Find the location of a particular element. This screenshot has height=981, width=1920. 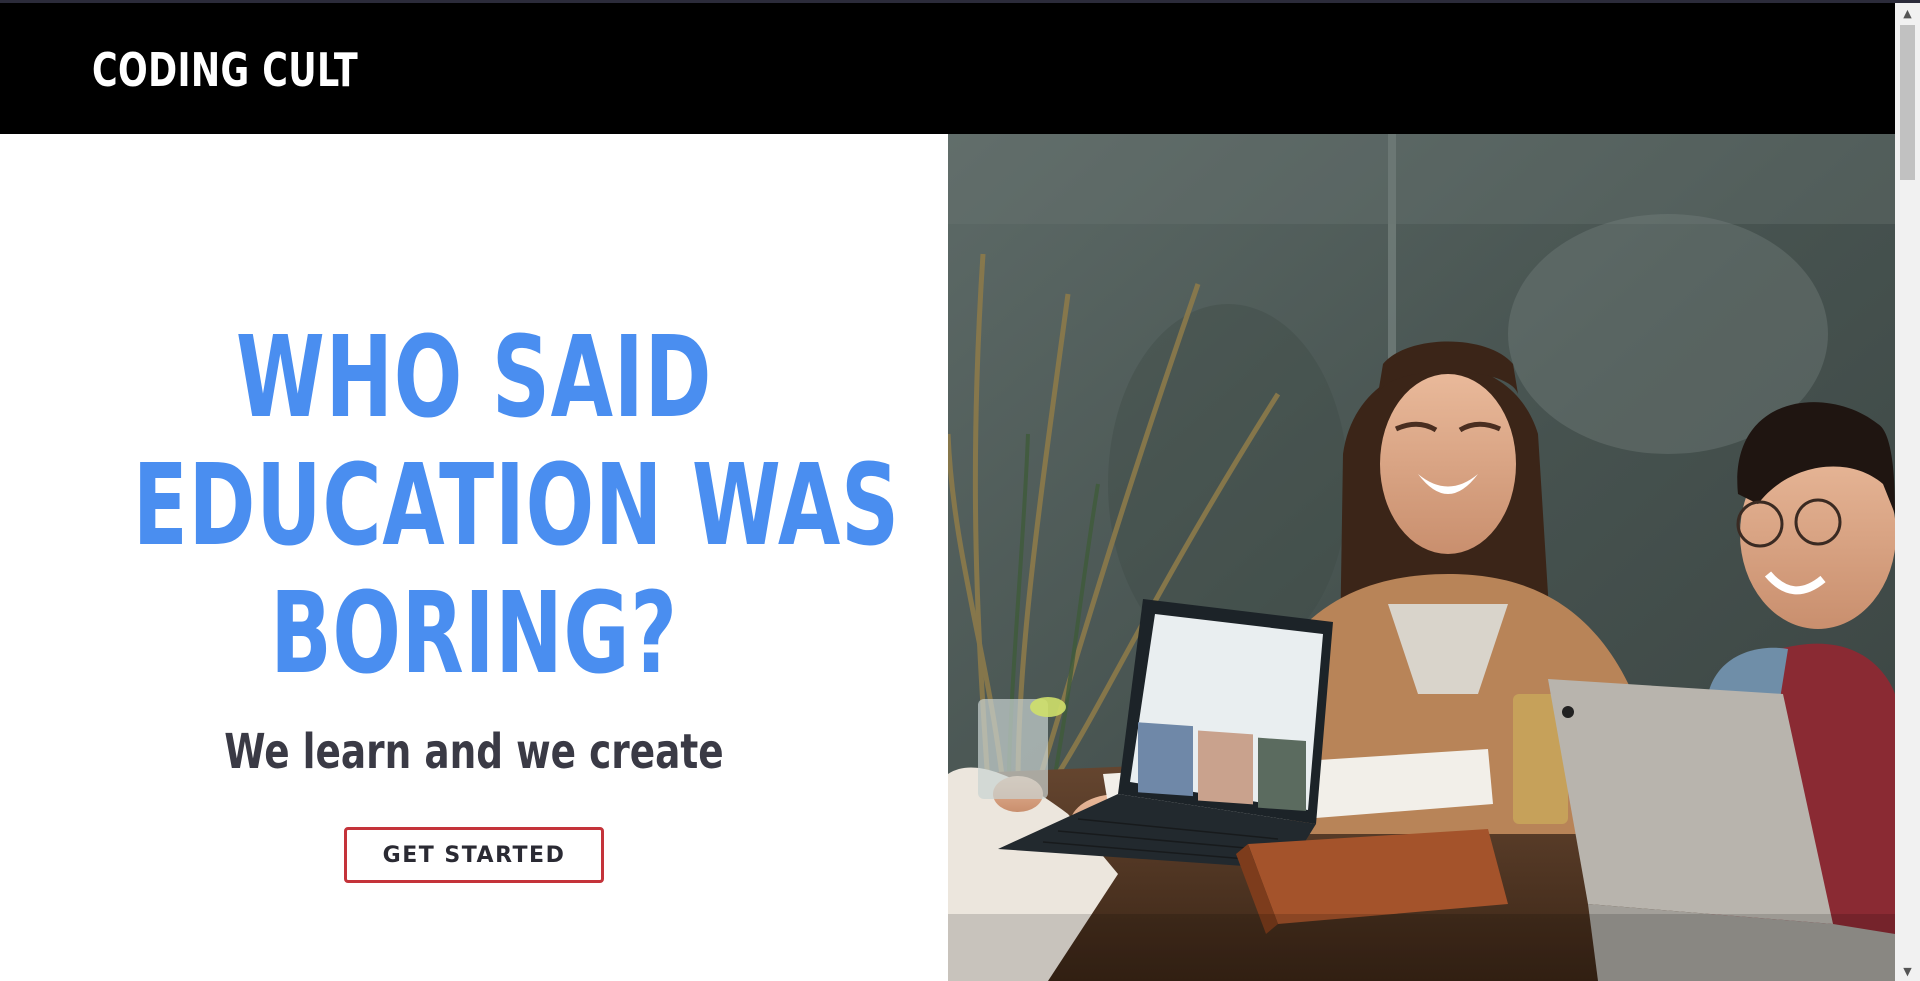

scrollbar-thumb is located at coordinates (1907, 102).